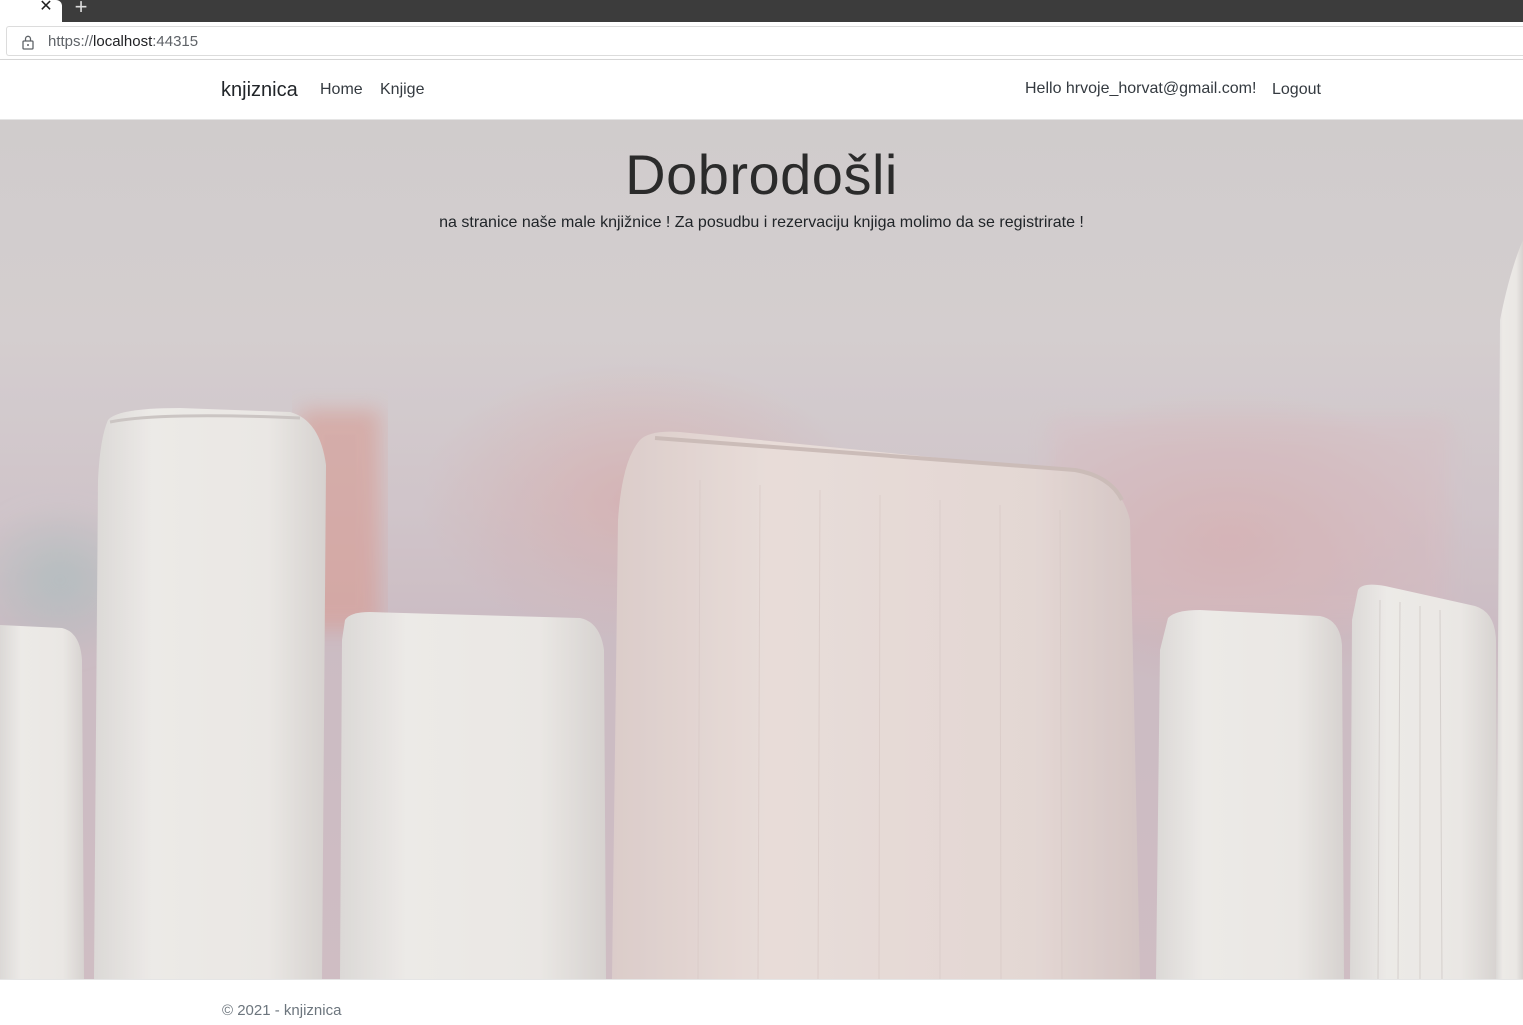  I want to click on logout-button: Logout, so click(1296, 90).